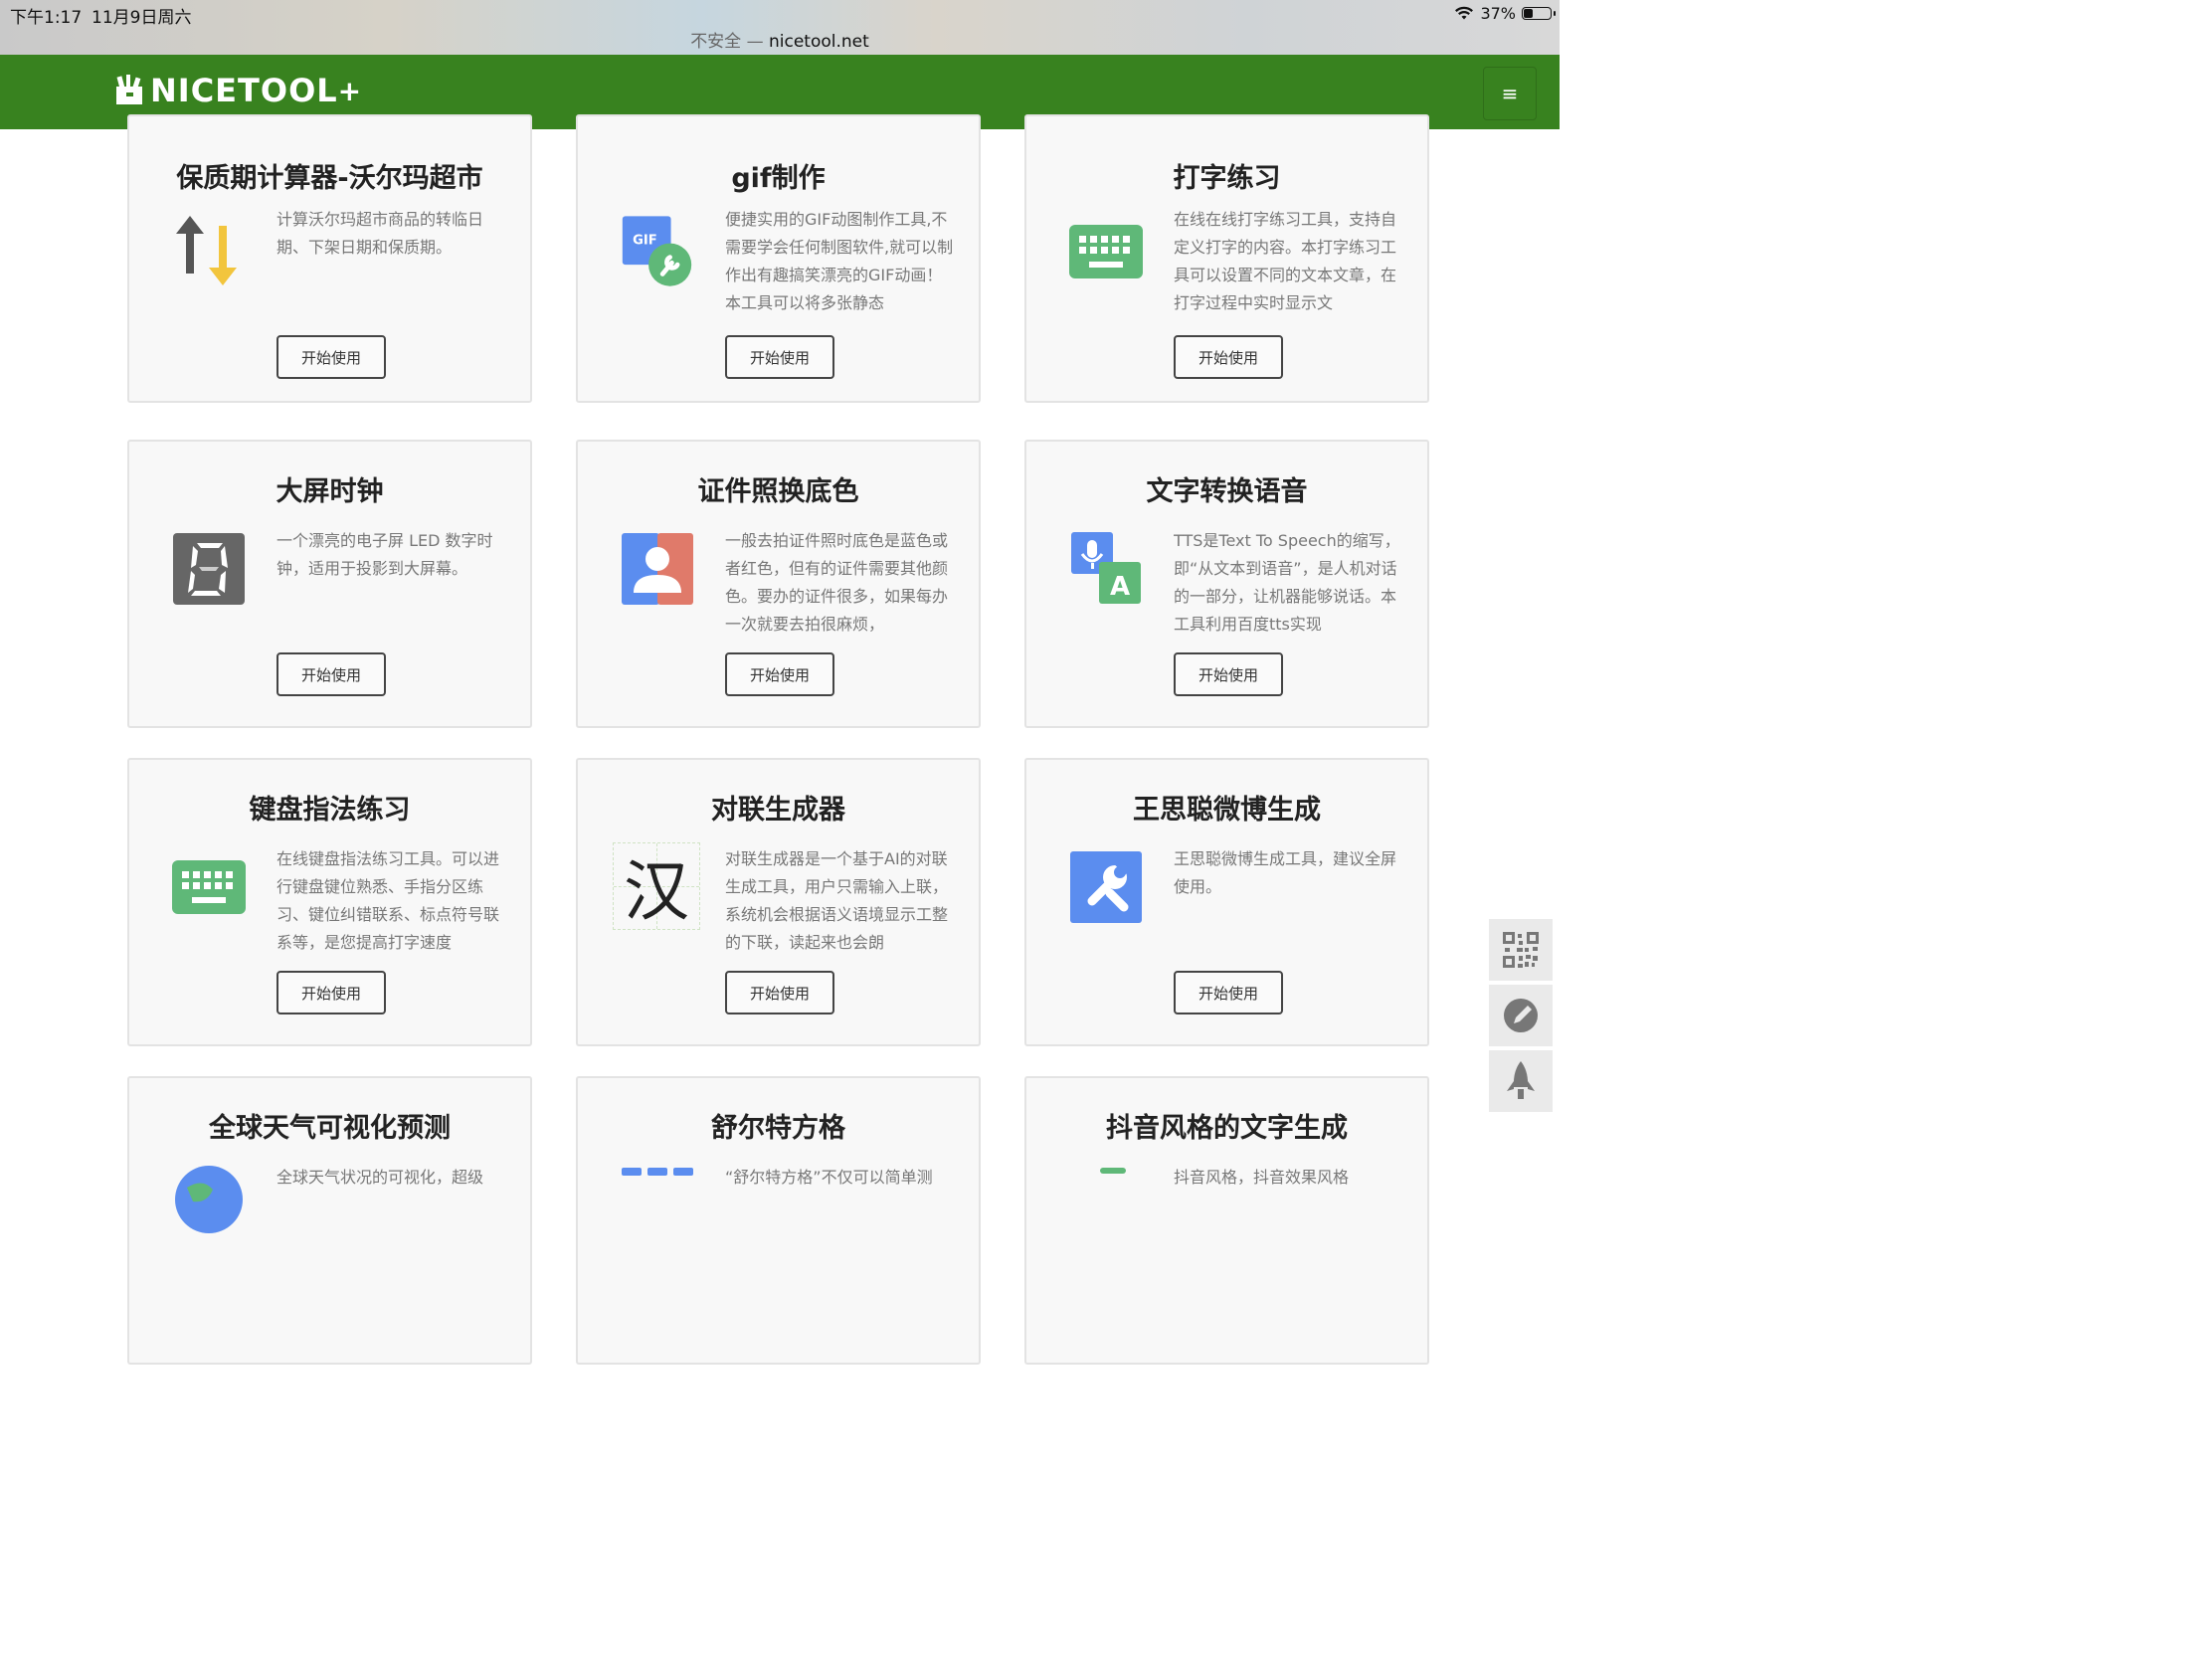  What do you see at coordinates (727, 42) in the screenshot?
I see `insecure-label: 不安全 —` at bounding box center [727, 42].